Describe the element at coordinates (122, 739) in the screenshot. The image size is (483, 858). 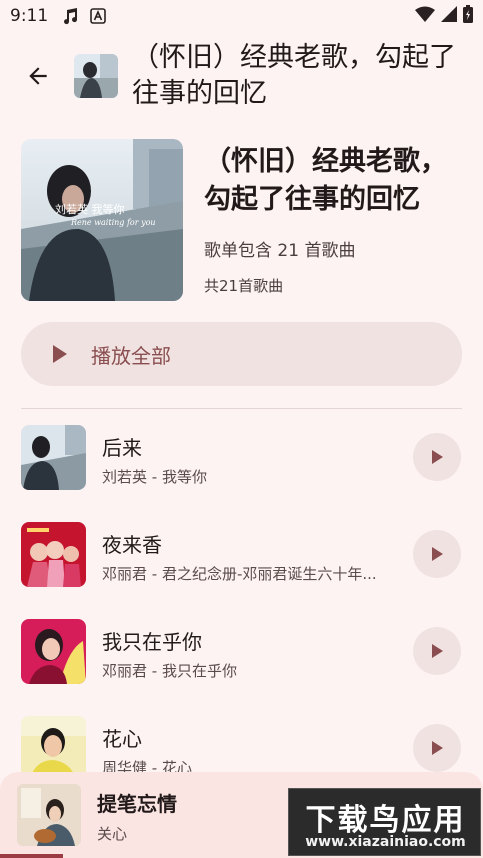
I see `song-title: 花心` at that location.